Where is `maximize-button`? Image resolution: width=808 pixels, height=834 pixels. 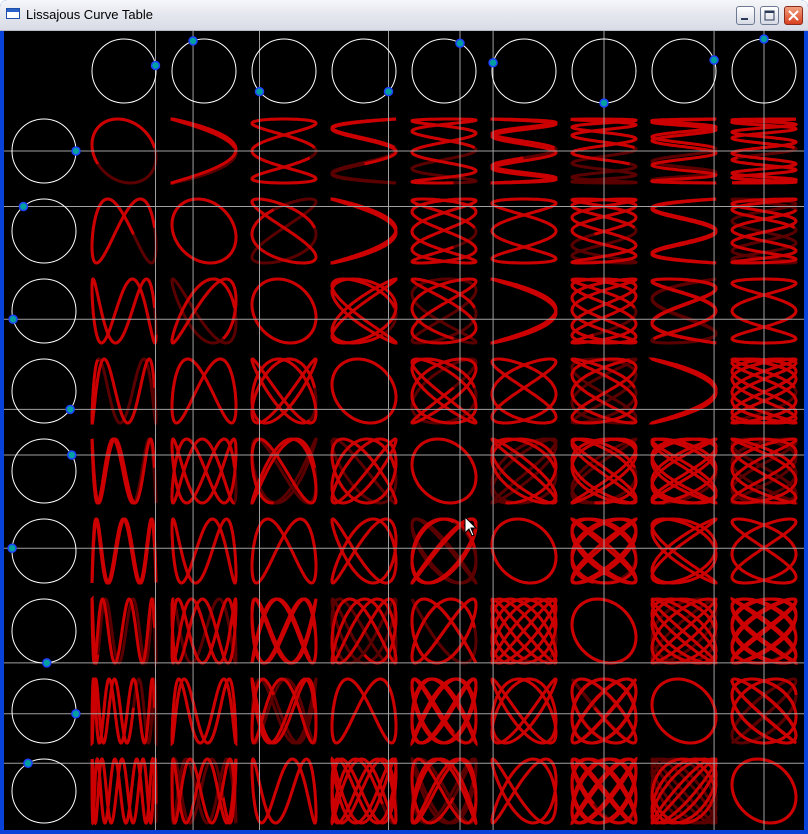
maximize-button is located at coordinates (769, 15).